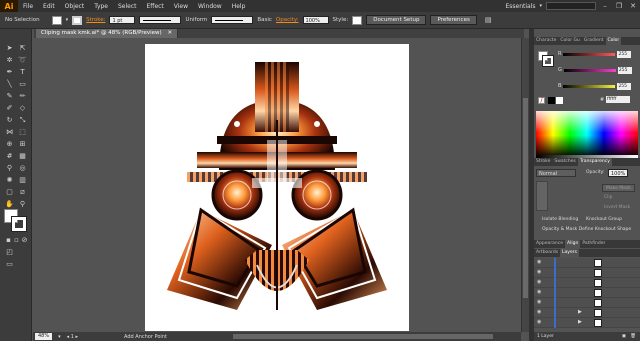 The image size is (640, 341). What do you see at coordinates (547, 253) in the screenshot?
I see `tab-artboards: Artboards` at bounding box center [547, 253].